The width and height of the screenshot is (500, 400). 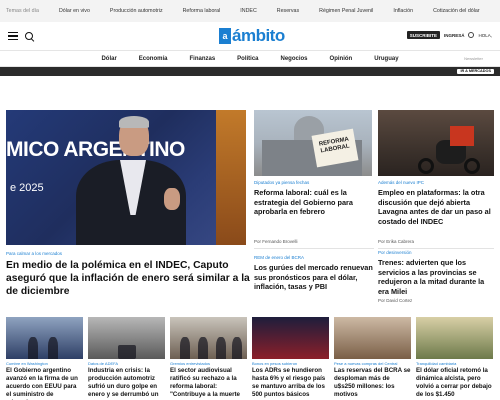 I want to click on story-author: Por Fernando Brovelli, so click(x=276, y=241).